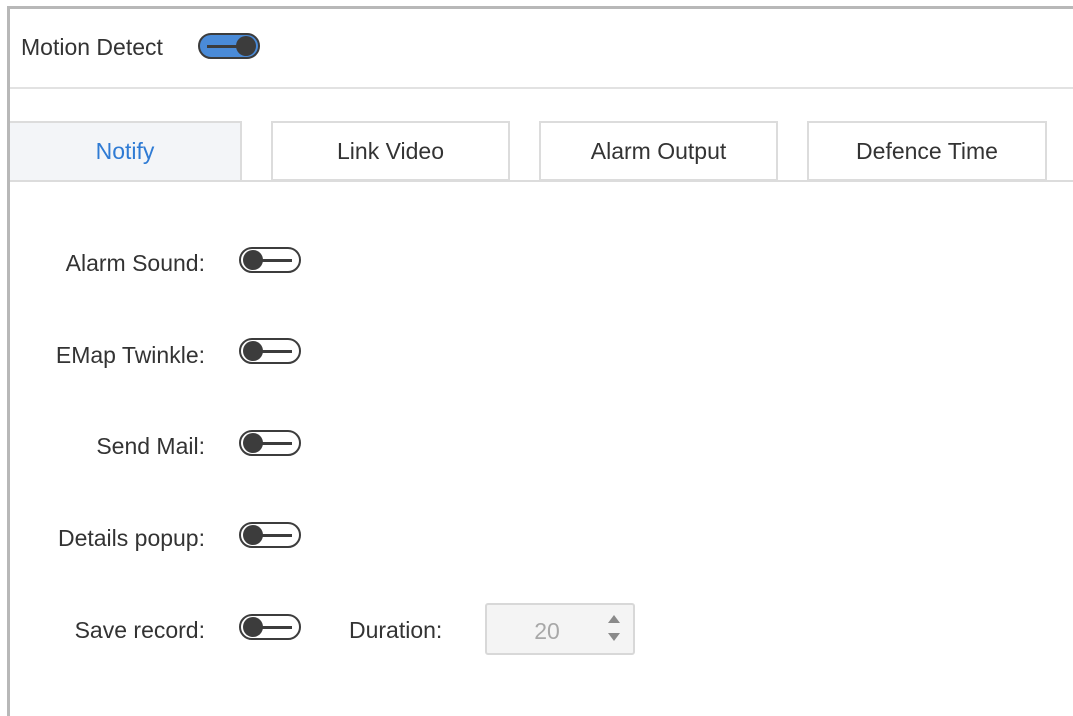 Image resolution: width=1073 pixels, height=716 pixels. Describe the element at coordinates (150, 446) in the screenshot. I see `send-mail-label: Send Mail:` at that location.